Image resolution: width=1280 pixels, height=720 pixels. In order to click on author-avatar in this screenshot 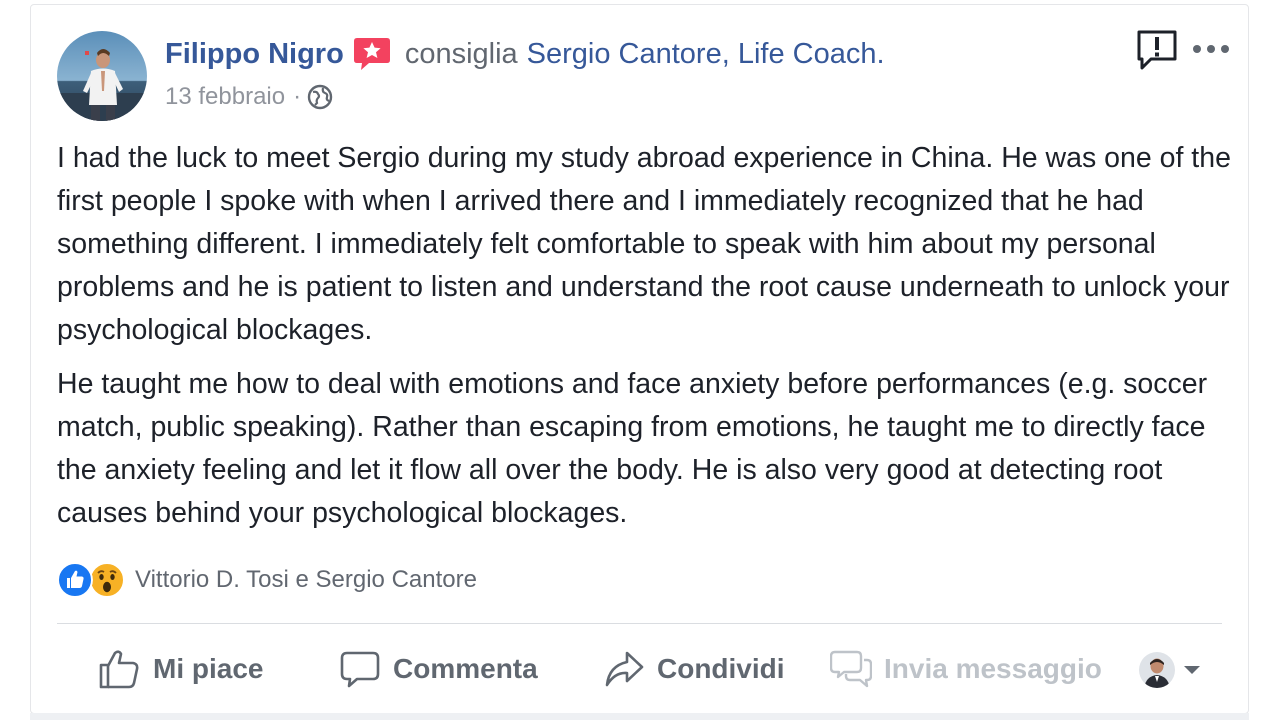, I will do `click(102, 76)`.